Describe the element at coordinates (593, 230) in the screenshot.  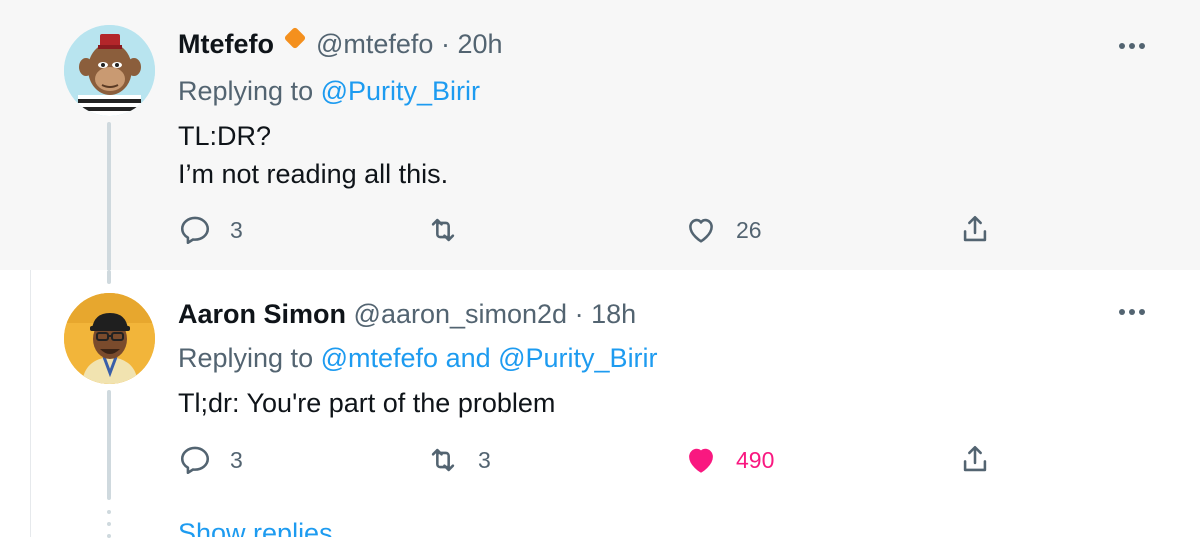
I see `tweet-actions: 3 26` at that location.